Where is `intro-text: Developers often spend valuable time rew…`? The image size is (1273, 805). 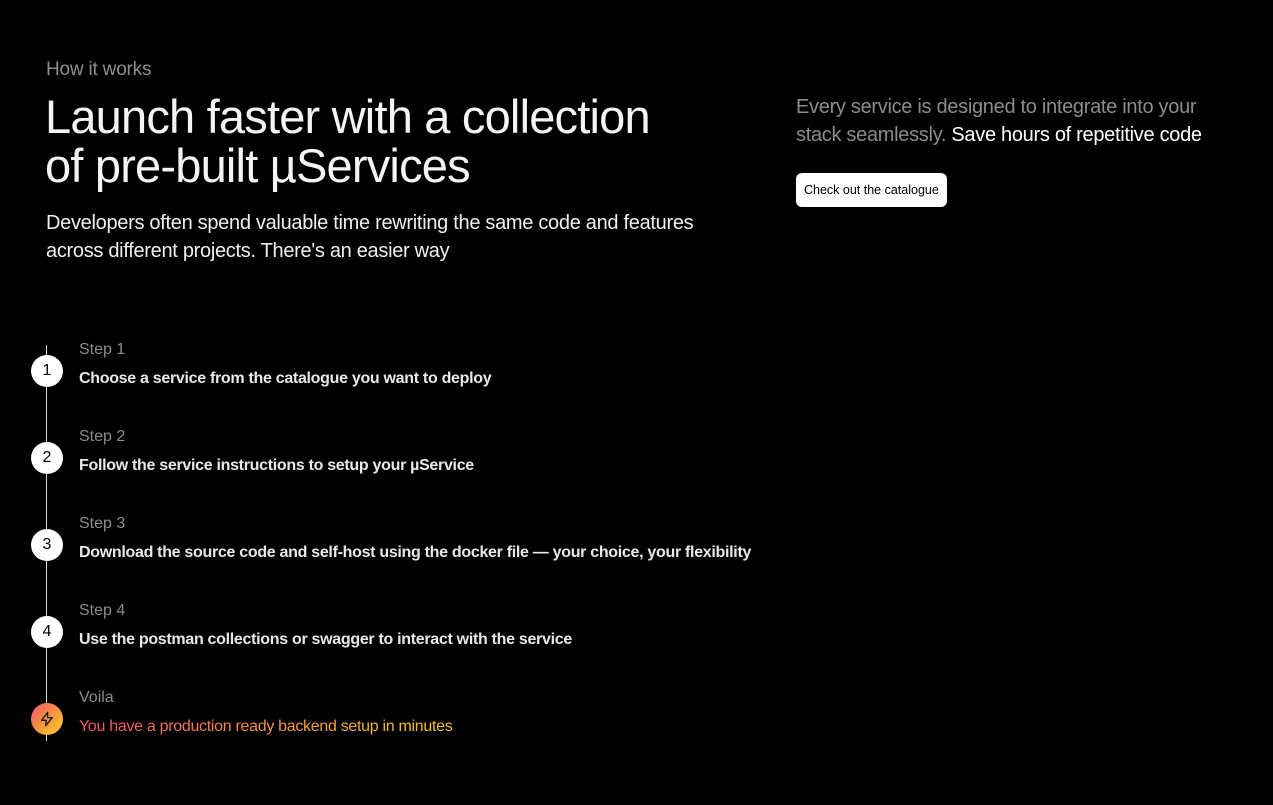
intro-text: Developers often spend valuable time rew… is located at coordinates (396, 237).